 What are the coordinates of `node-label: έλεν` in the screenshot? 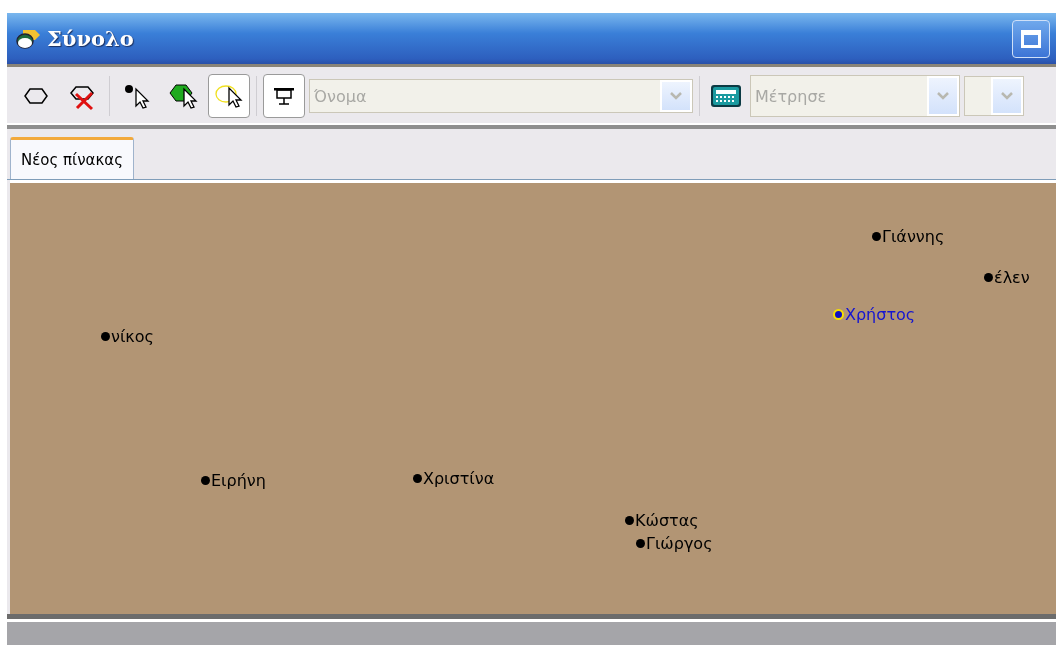 It's located at (1012, 277).